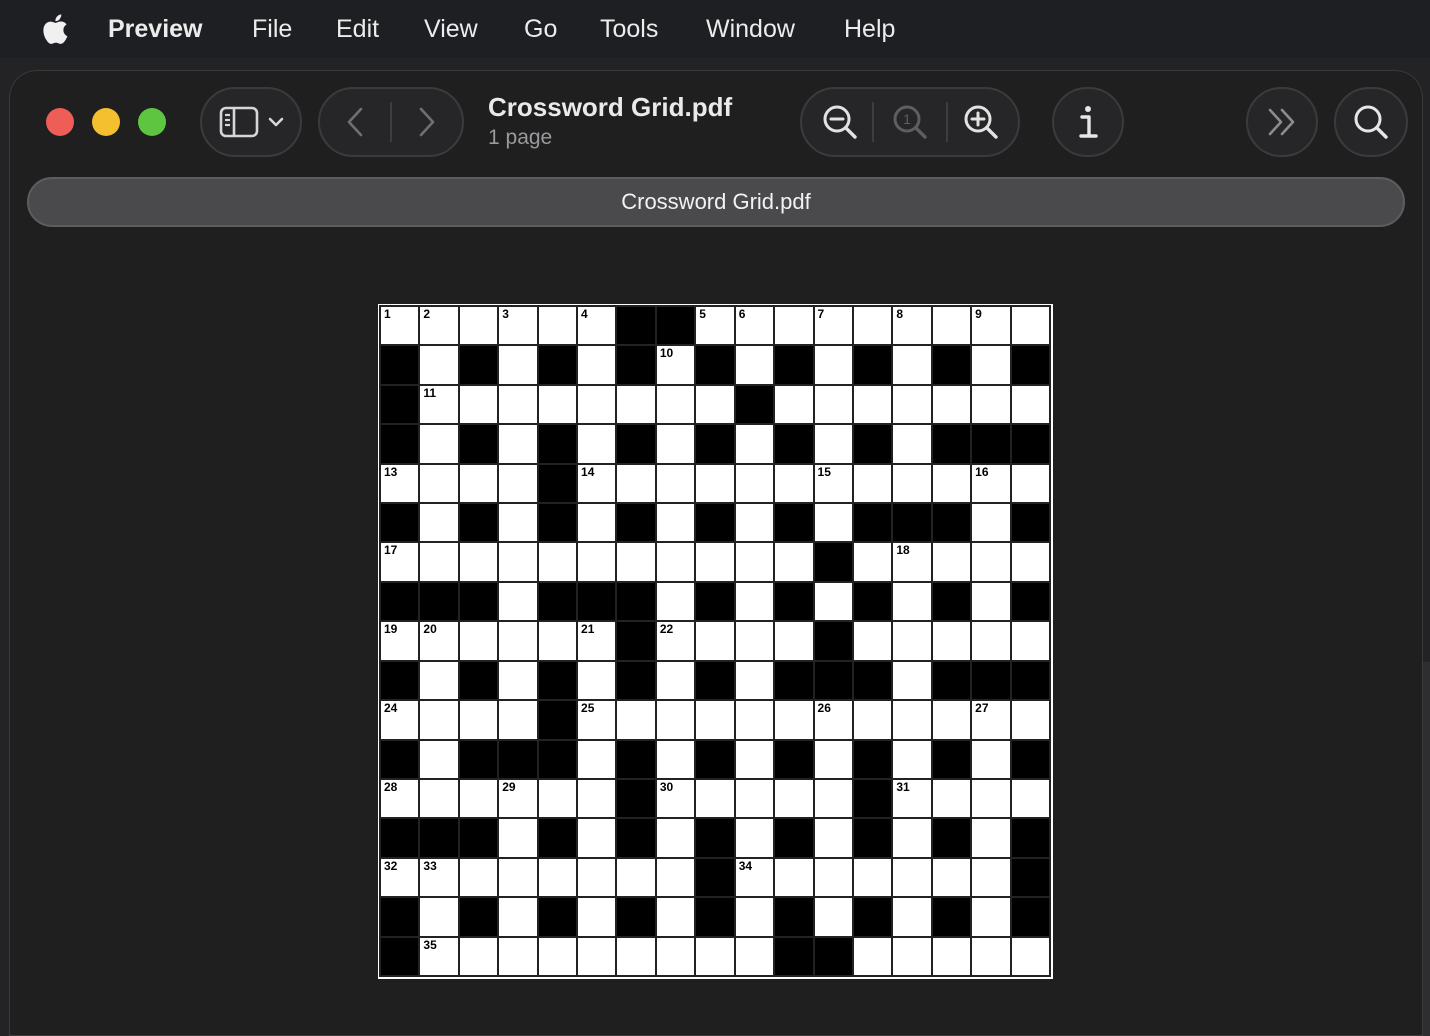  Describe the element at coordinates (430, 865) in the screenshot. I see `clue-number: 33` at that location.